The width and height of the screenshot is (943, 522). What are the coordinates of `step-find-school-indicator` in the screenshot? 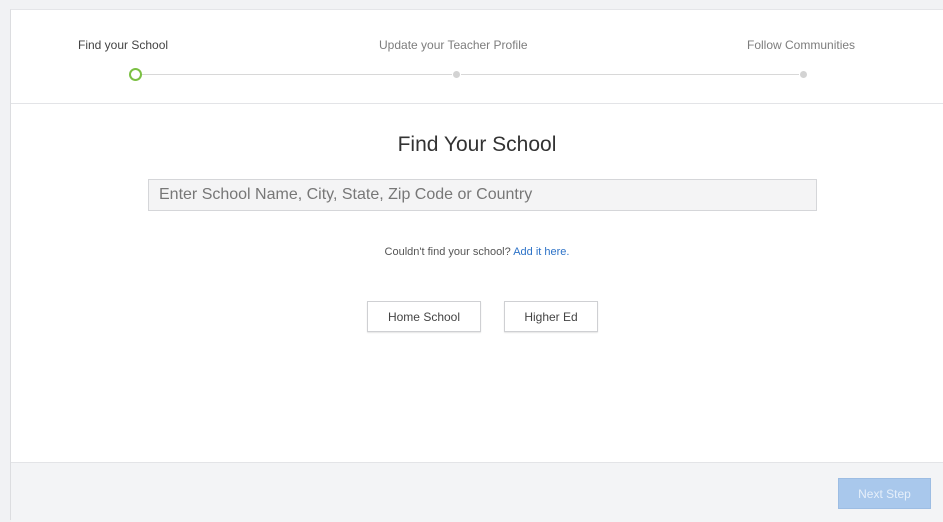 It's located at (135, 74).